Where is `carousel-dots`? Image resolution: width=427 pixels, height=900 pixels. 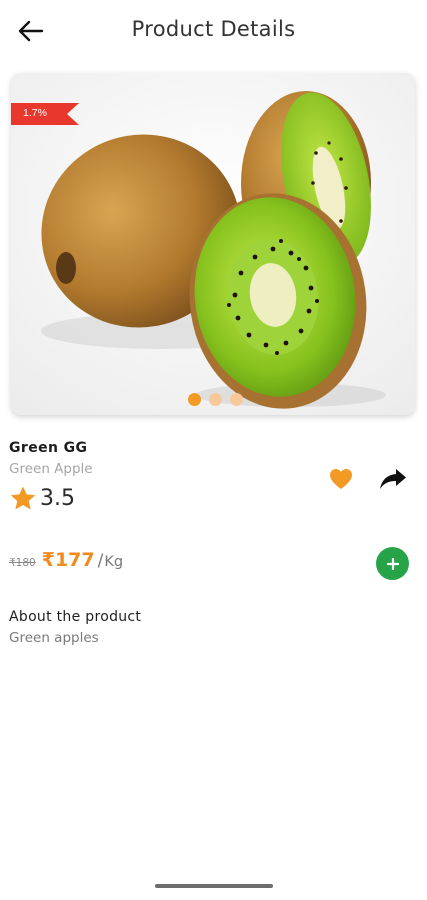
carousel-dots is located at coordinates (214, 399).